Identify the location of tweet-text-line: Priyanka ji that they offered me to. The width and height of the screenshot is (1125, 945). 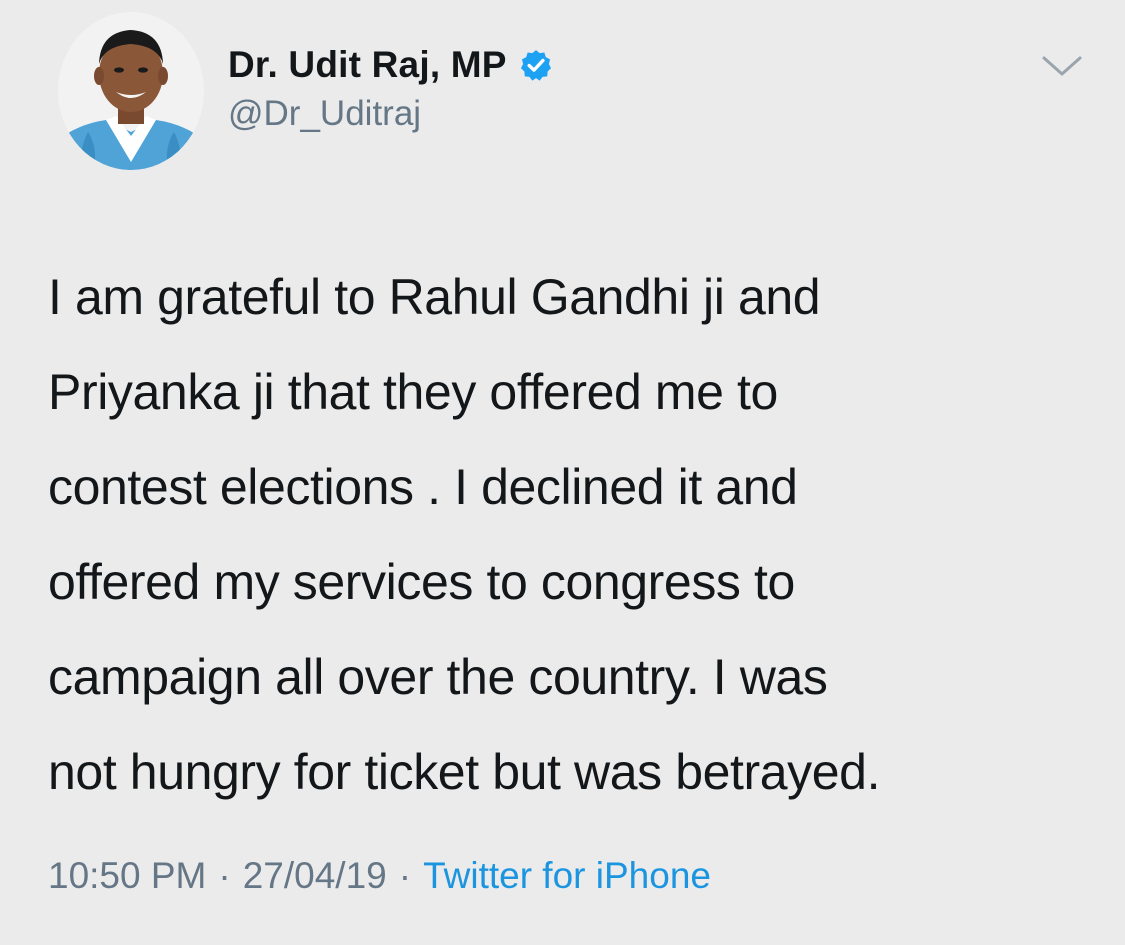
(413, 392).